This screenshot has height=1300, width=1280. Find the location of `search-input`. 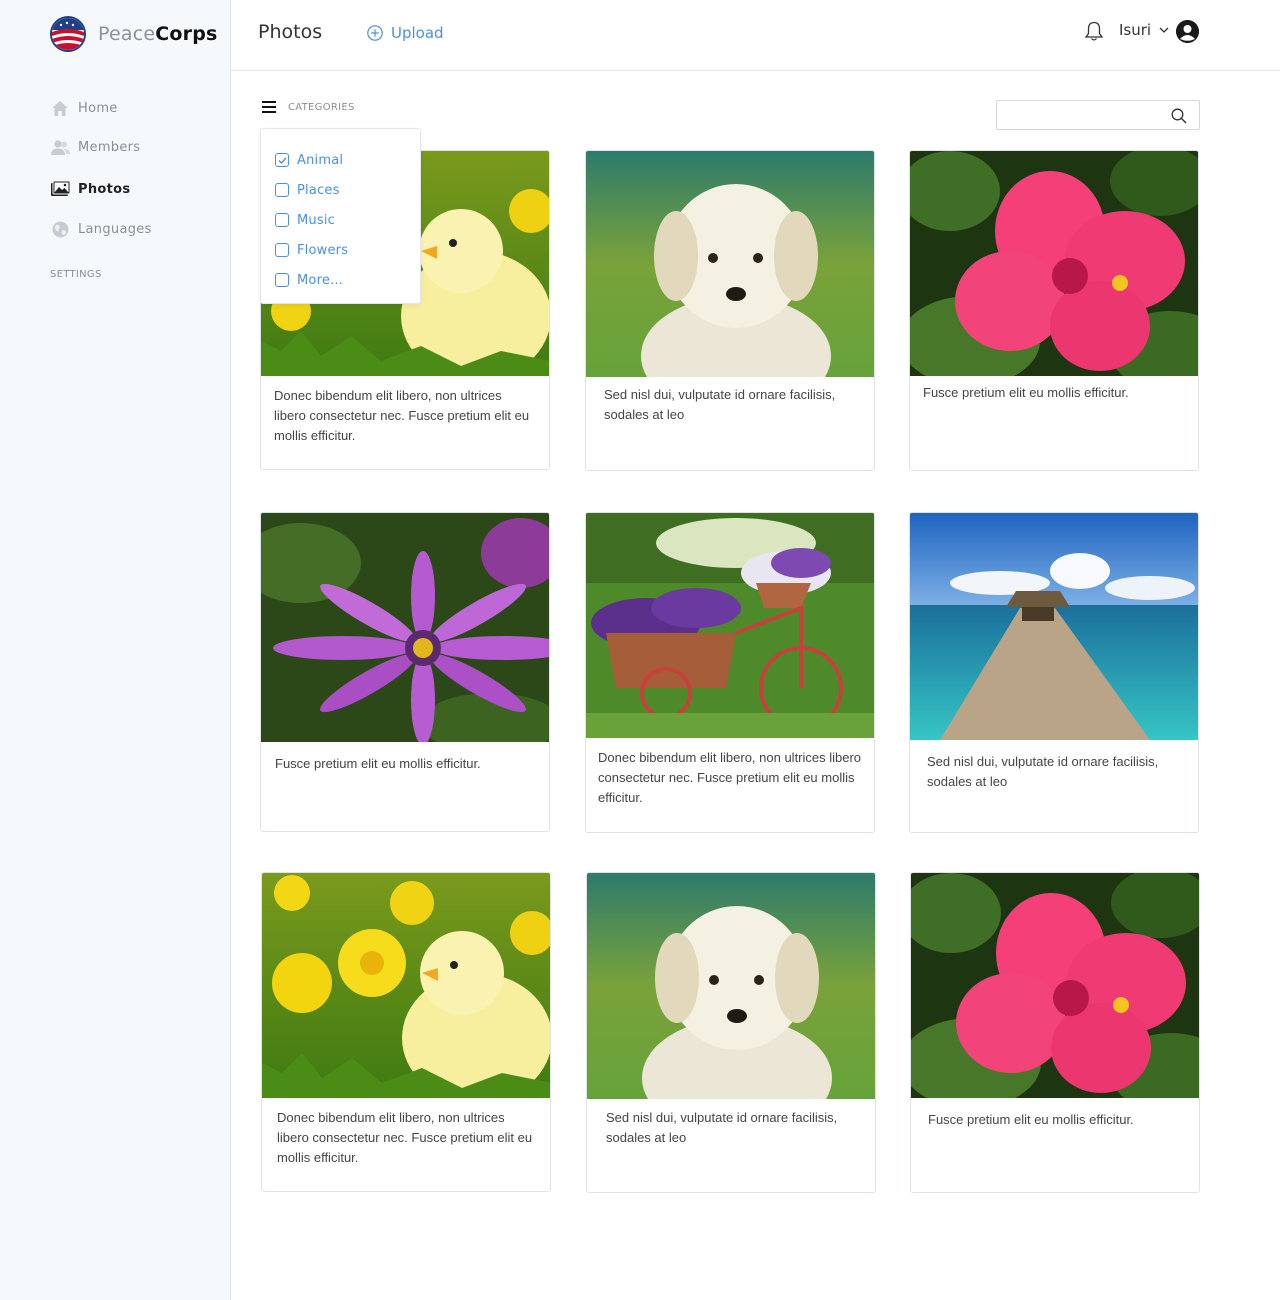

search-input is located at coordinates (1085, 115).